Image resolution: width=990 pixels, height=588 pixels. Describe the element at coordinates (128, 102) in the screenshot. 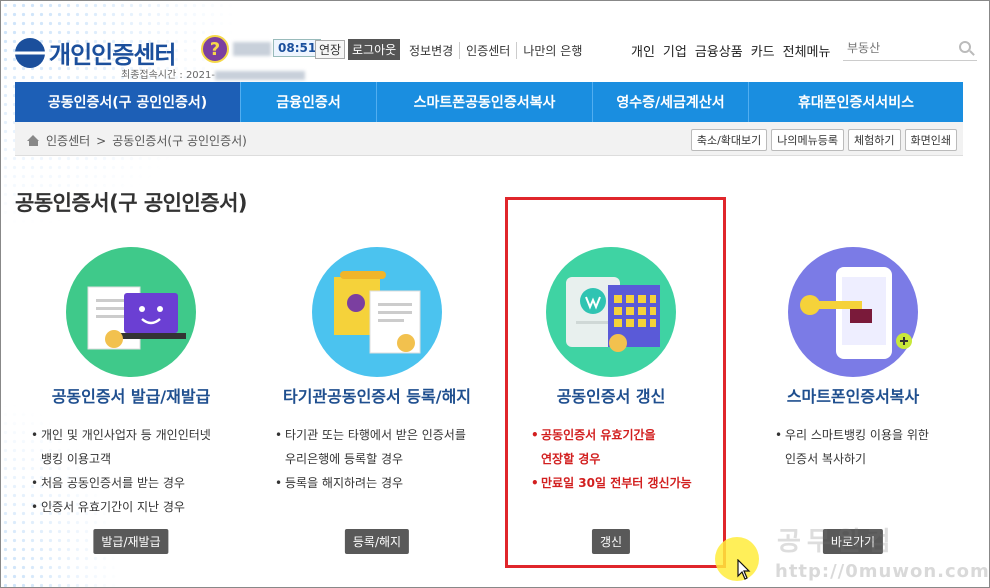

I see `tab-joint-certificate: 공동인증서(구 공인인증서)` at that location.